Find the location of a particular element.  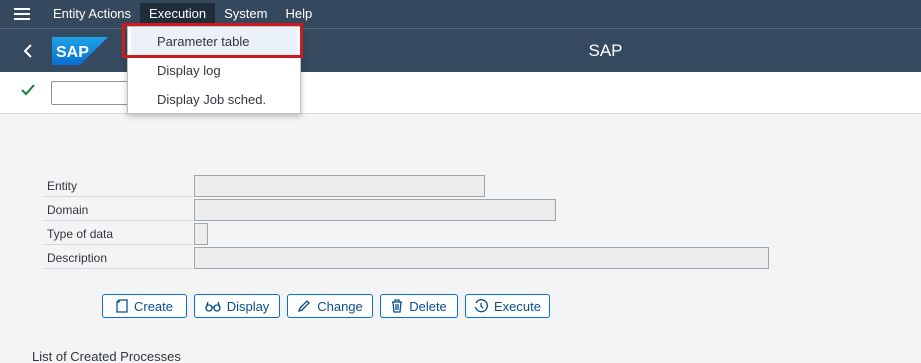

domain-input is located at coordinates (375, 210).